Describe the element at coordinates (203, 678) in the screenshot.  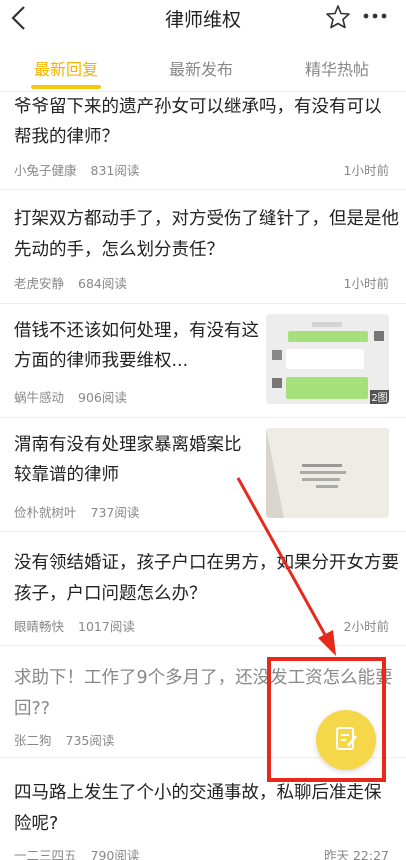
I see `post-title-line1: 求助下！工作了9个多月了，还没发工资怎么能要` at that location.